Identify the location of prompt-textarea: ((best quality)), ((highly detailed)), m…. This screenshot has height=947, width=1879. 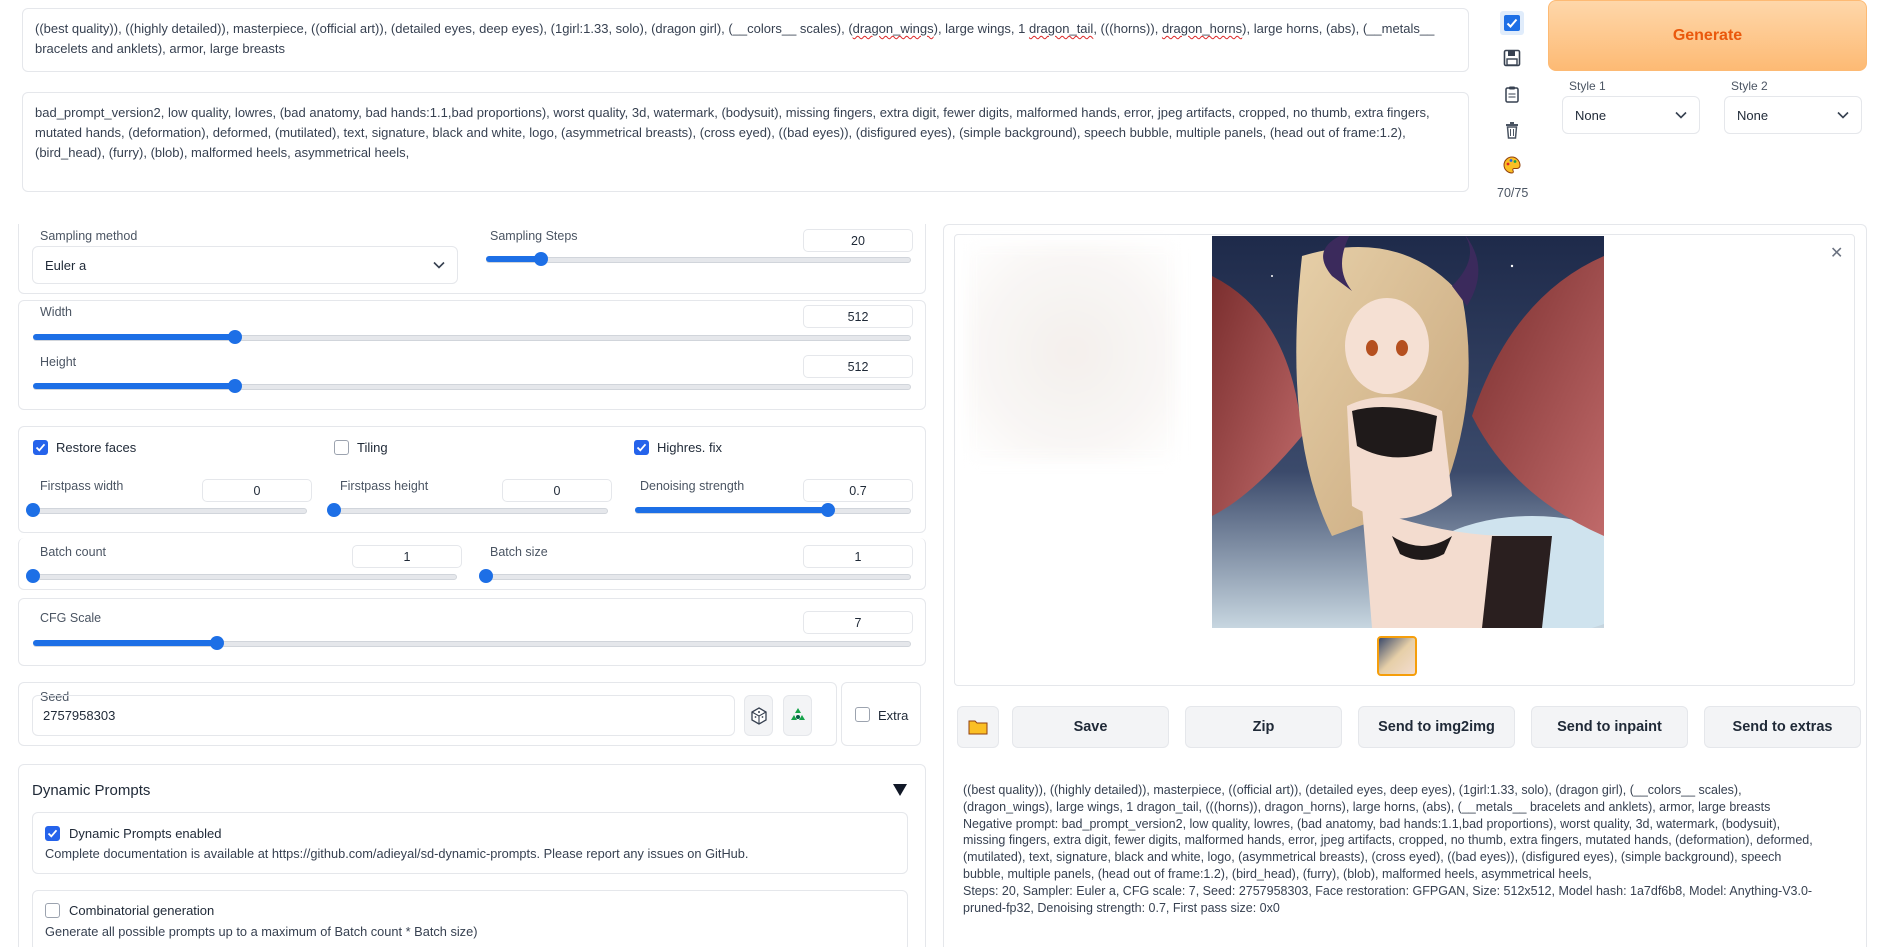
(745, 40).